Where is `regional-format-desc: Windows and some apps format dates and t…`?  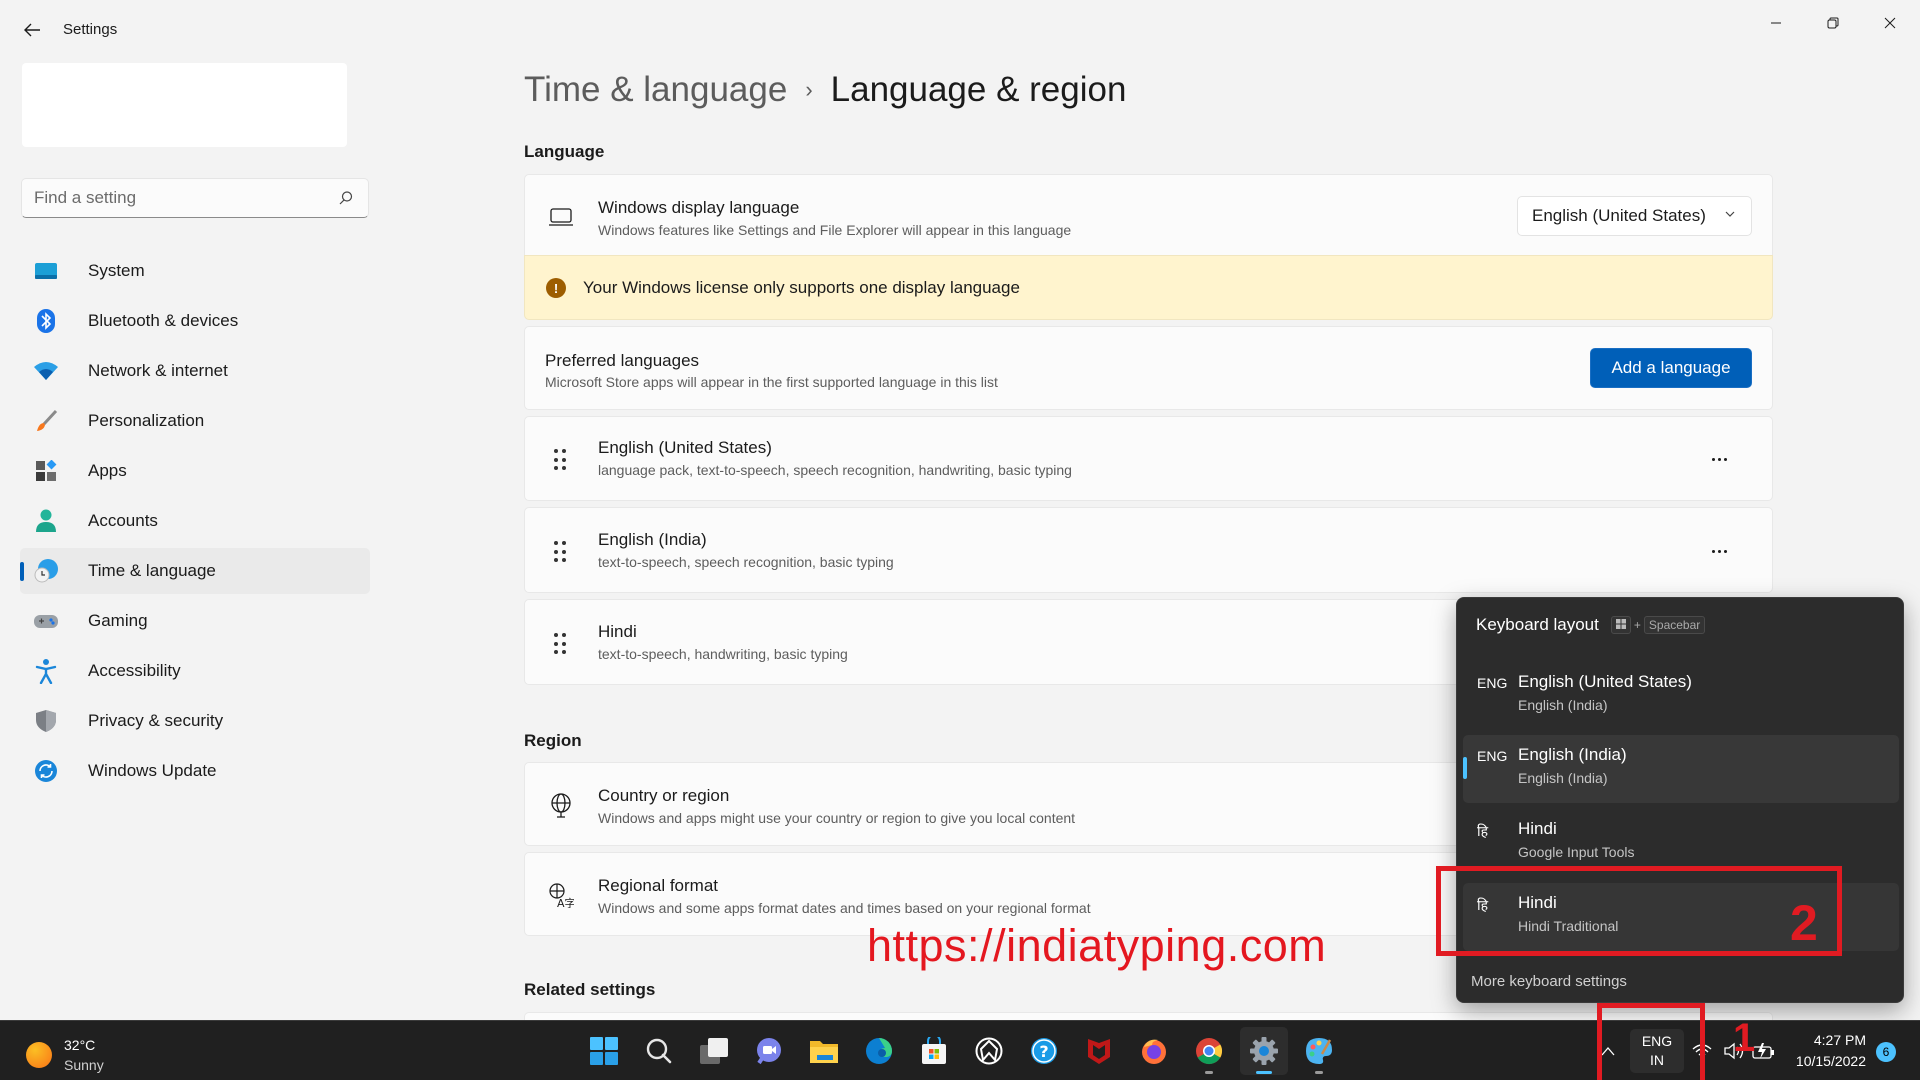 regional-format-desc: Windows and some apps format dates and t… is located at coordinates (844, 908).